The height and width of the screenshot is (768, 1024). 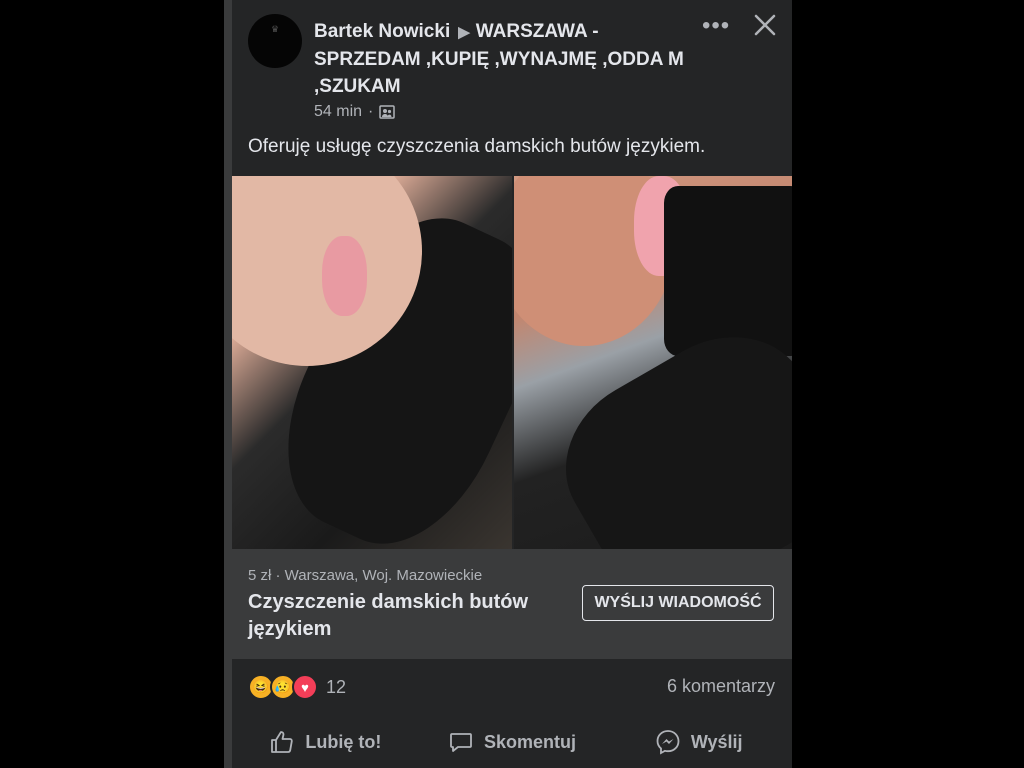 I want to click on comment-bubble-icon, so click(x=461, y=742).